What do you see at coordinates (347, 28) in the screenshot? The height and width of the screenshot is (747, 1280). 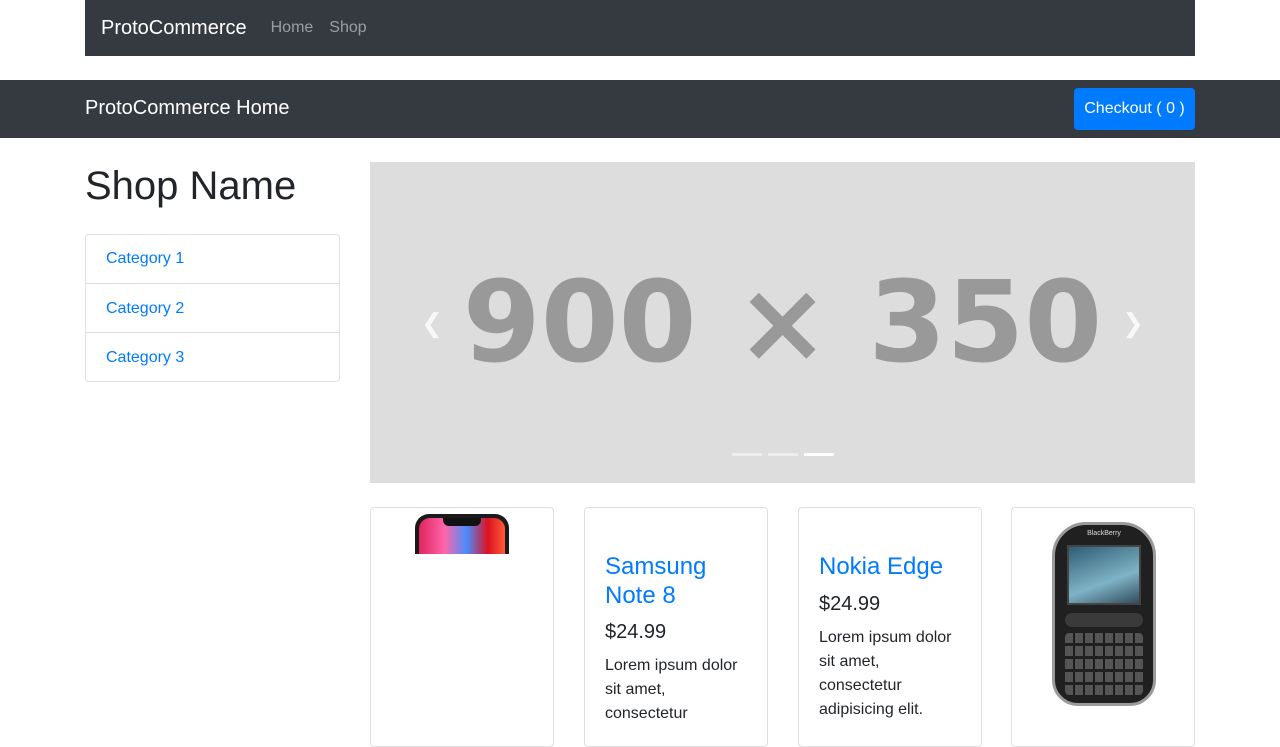 I see `nav-link-shop: Shop` at bounding box center [347, 28].